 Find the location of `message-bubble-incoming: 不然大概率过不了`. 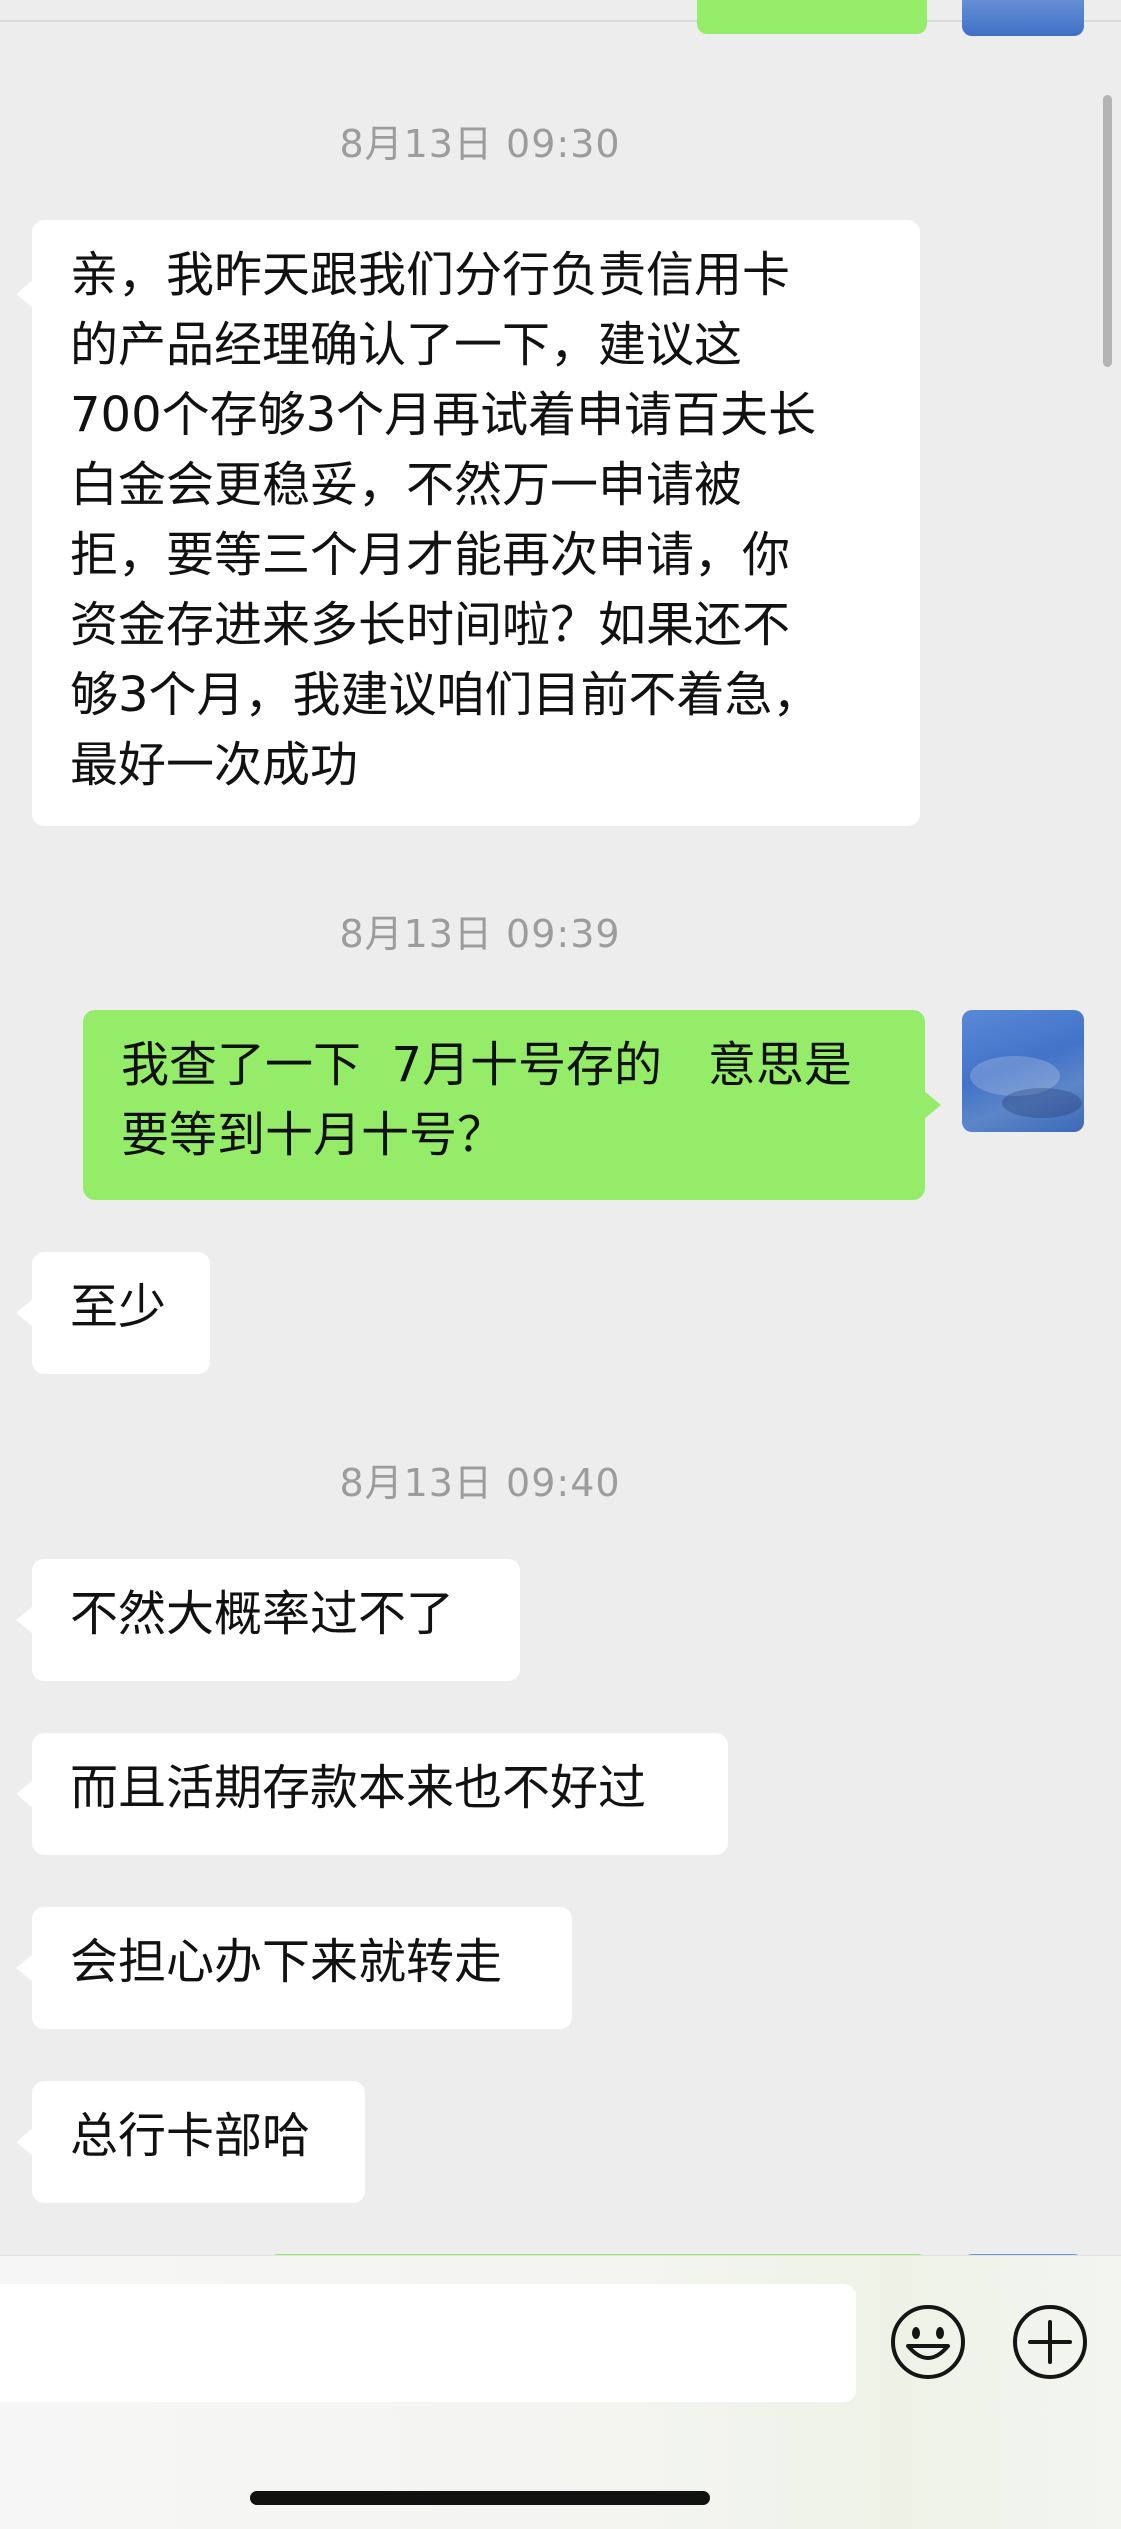

message-bubble-incoming: 不然大概率过不了 is located at coordinates (268, 1620).